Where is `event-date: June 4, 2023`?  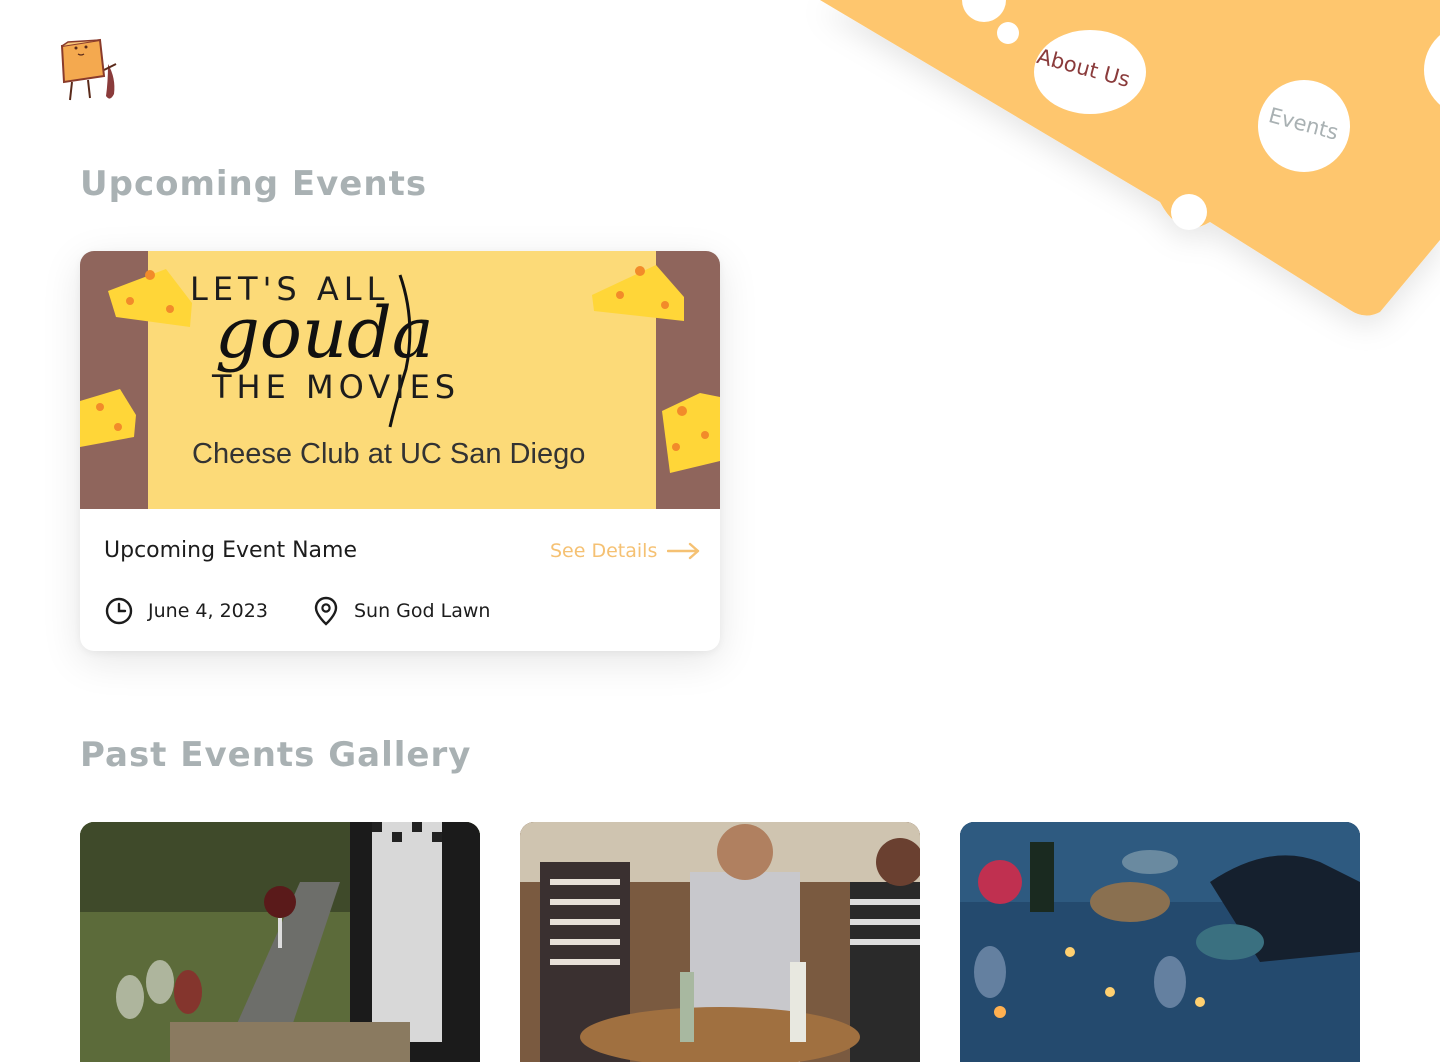 event-date: June 4, 2023 is located at coordinates (186, 611).